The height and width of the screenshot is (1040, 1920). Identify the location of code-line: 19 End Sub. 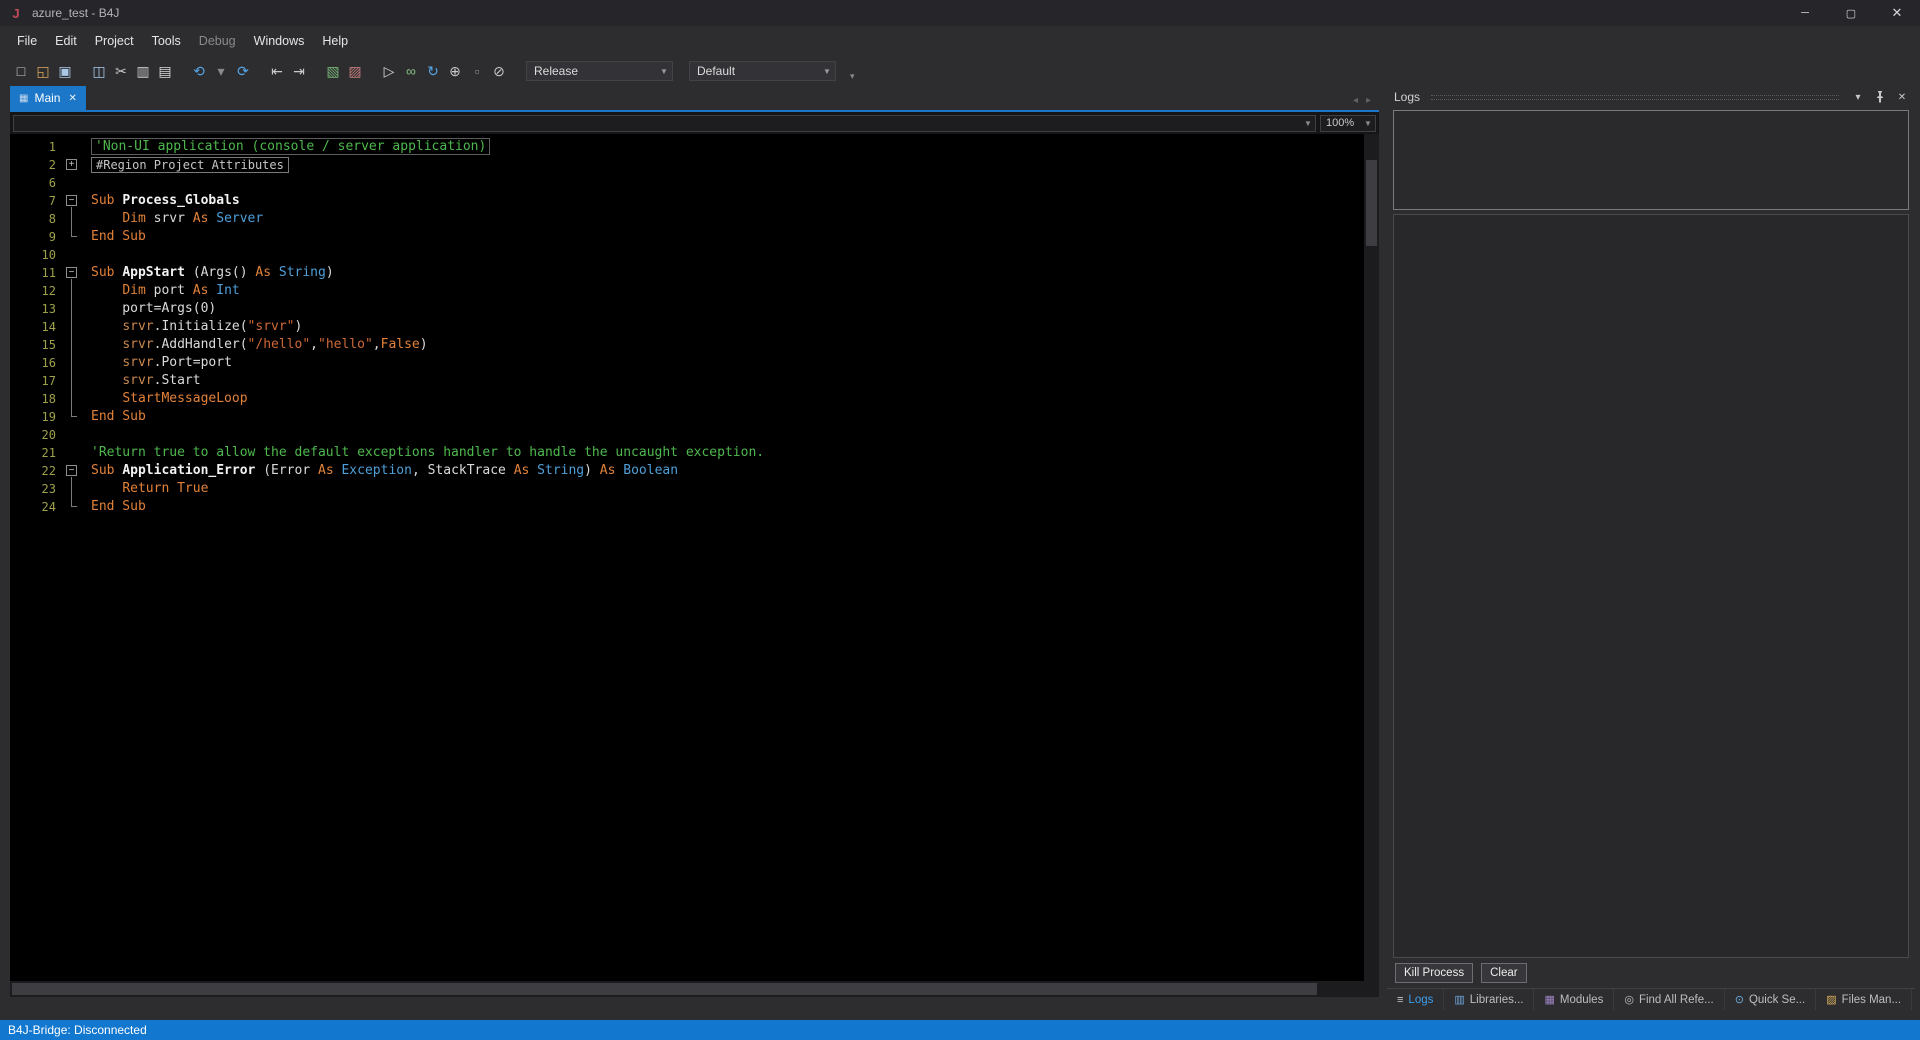
(694, 417).